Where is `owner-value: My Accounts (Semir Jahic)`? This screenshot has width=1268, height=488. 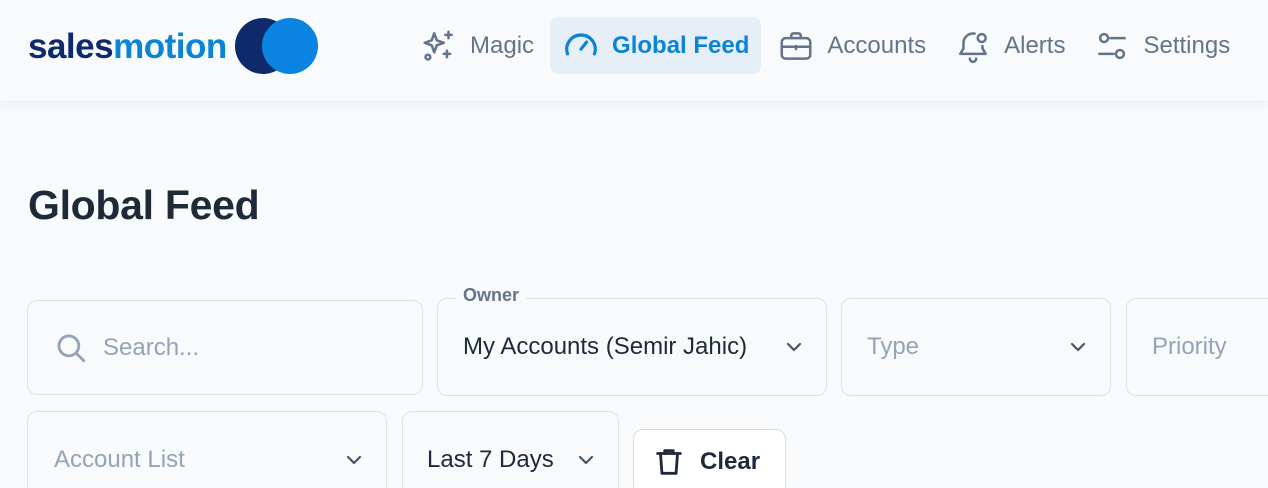
owner-value: My Accounts (Semir Jahic) is located at coordinates (605, 346).